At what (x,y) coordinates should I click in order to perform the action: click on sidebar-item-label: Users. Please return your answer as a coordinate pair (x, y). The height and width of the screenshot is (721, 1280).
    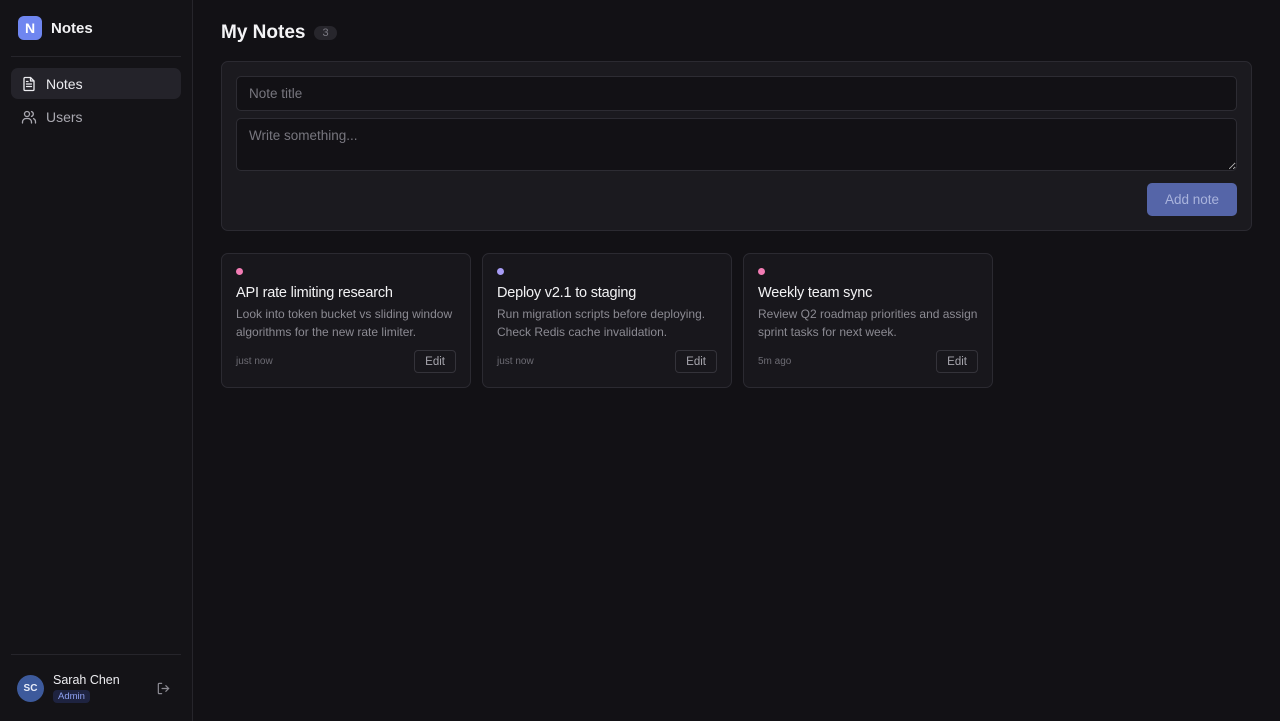
    Looking at the image, I should click on (64, 116).